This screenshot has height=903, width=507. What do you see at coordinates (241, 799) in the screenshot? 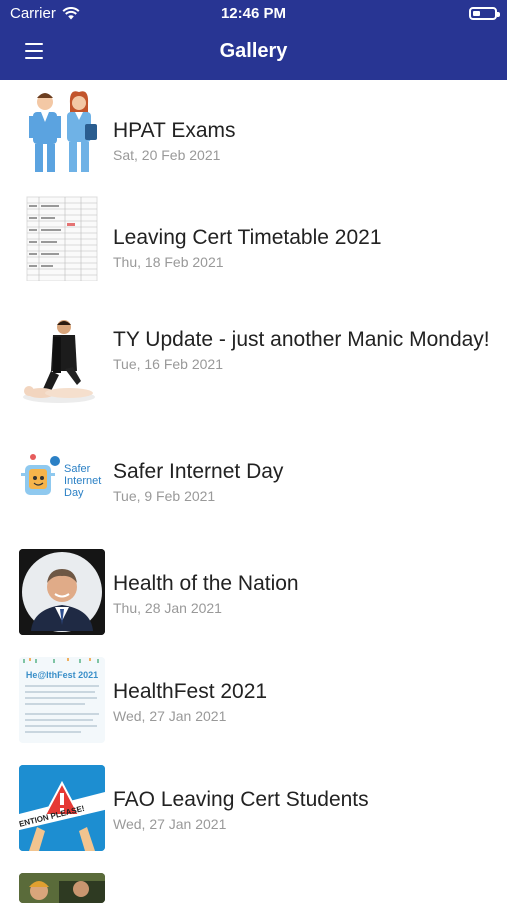
I see `item-title: FAO Leaving Cert Students` at bounding box center [241, 799].